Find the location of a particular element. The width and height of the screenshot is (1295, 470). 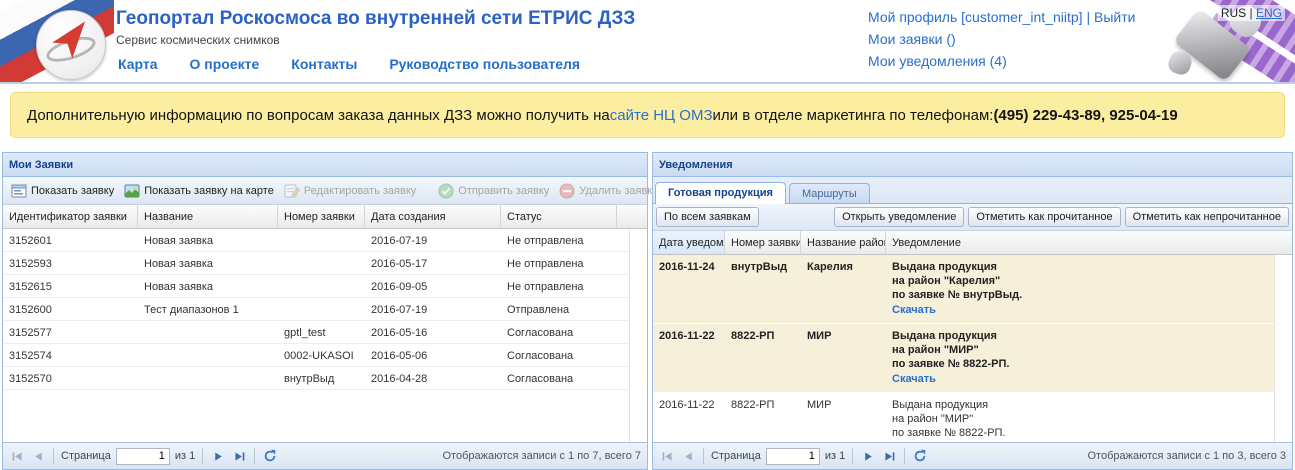

open-notification-button: Открыть уведомление is located at coordinates (899, 217).